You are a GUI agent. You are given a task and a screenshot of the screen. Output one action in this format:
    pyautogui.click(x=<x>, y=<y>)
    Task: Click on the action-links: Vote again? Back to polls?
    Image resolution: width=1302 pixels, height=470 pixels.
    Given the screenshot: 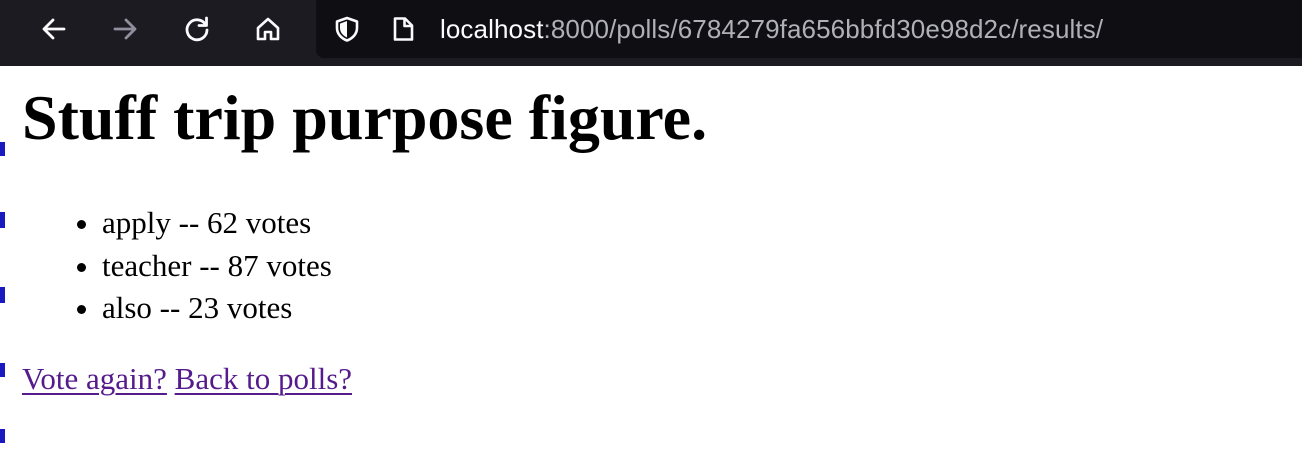 What is the action you would take?
    pyautogui.click(x=187, y=379)
    